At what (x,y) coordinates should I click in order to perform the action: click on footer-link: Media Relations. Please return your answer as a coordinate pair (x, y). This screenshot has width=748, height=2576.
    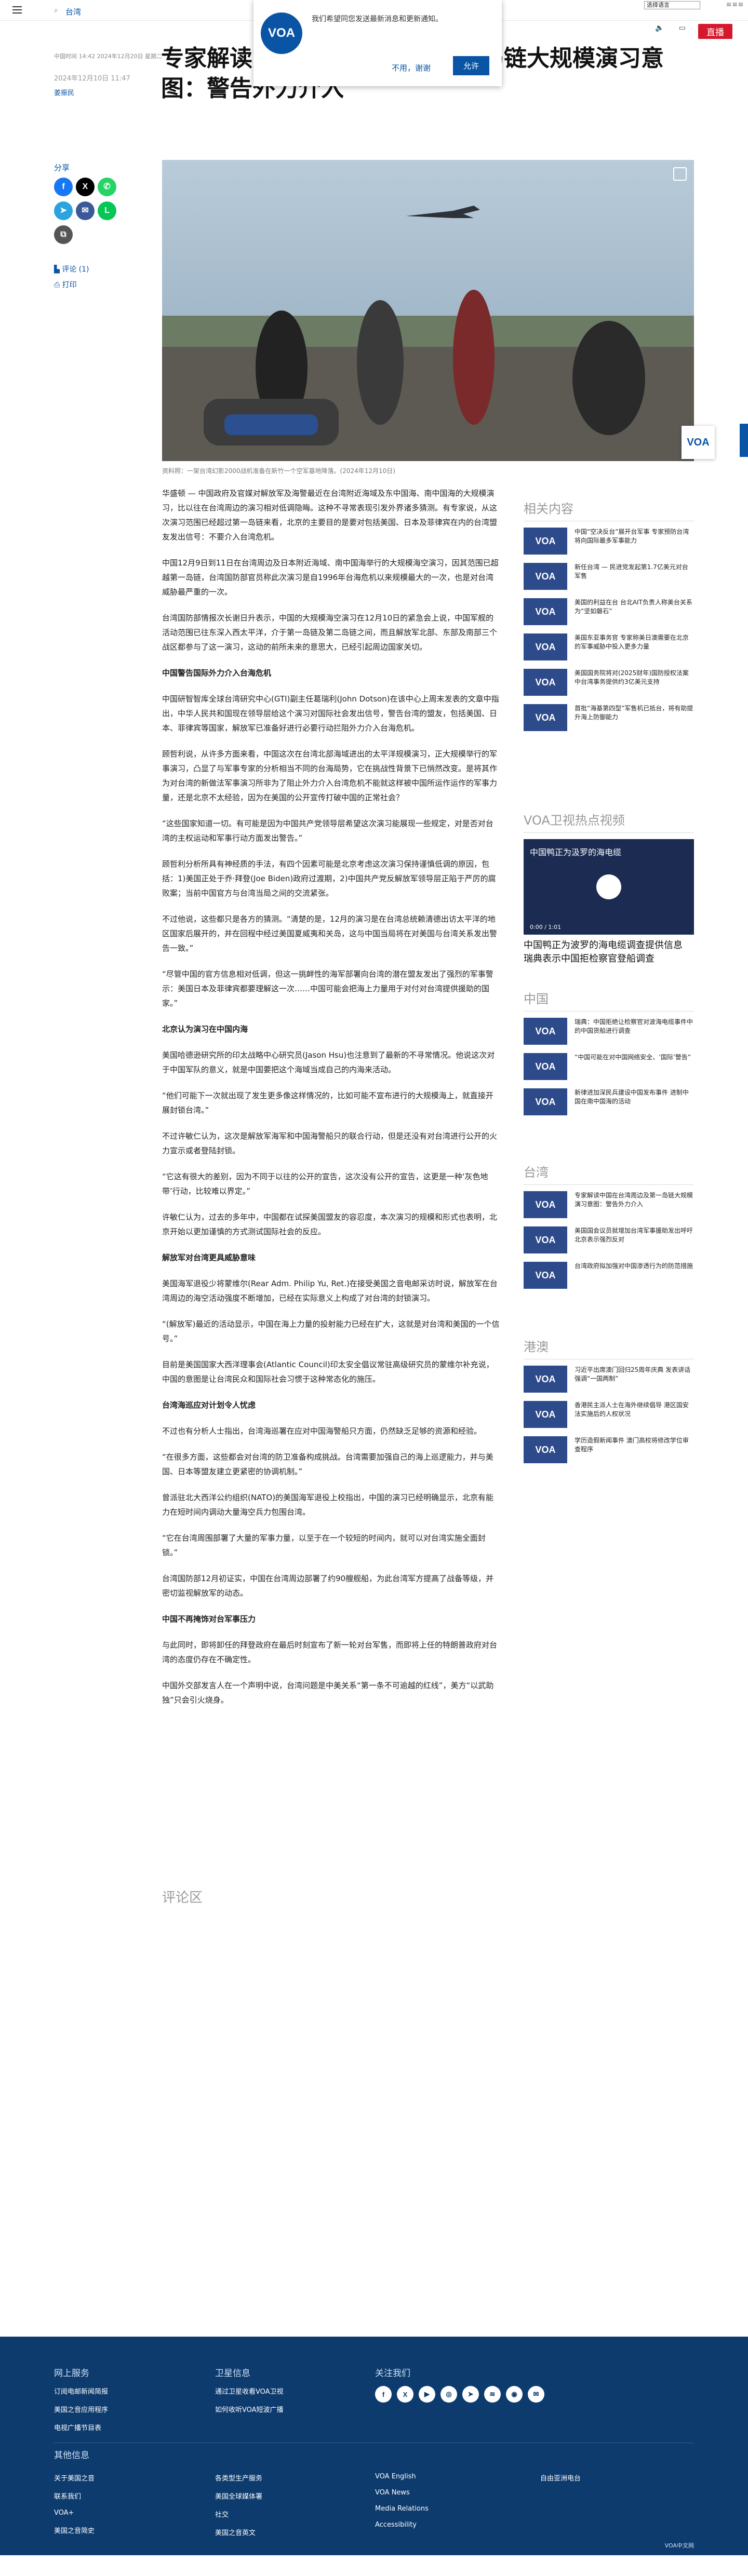
    Looking at the image, I should click on (402, 2509).